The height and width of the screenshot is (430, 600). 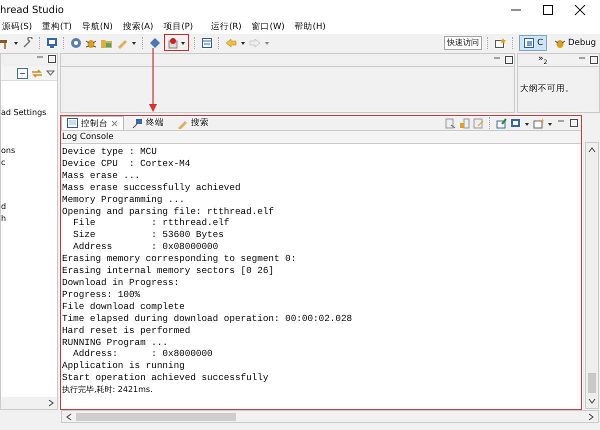 I want to click on console-line: Size : 53600 Bytes, so click(x=148, y=235).